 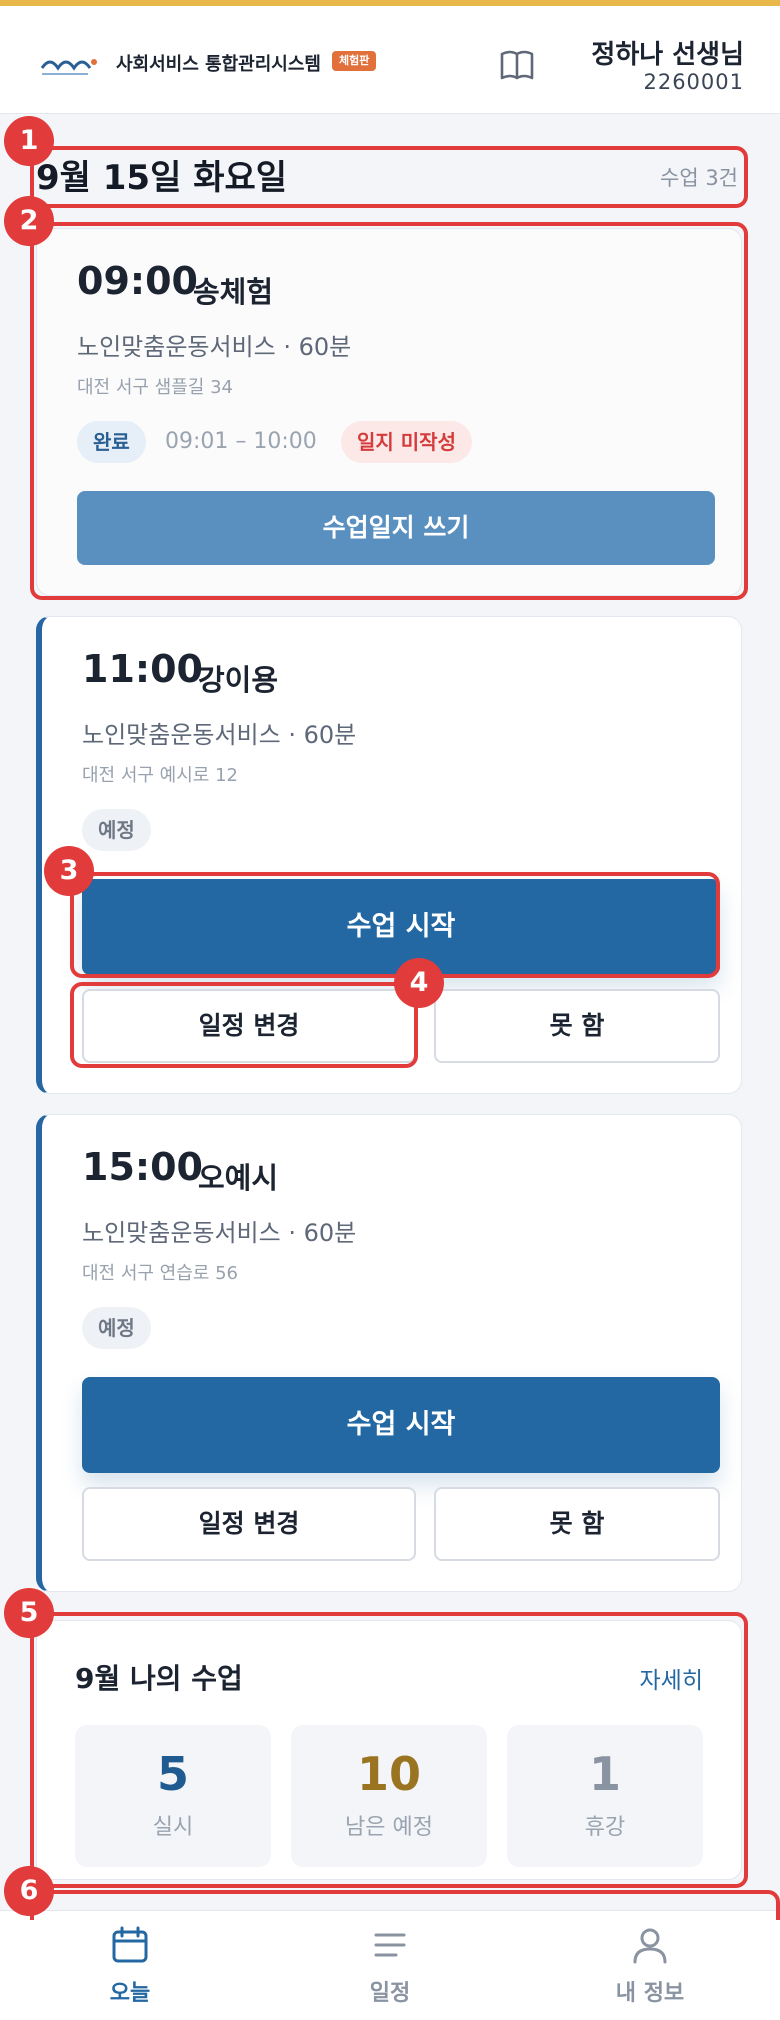 What do you see at coordinates (390, 60) in the screenshot?
I see `app-header: 사회서비스 통합관리시스템 체험판 정하나 선생님 2260001` at bounding box center [390, 60].